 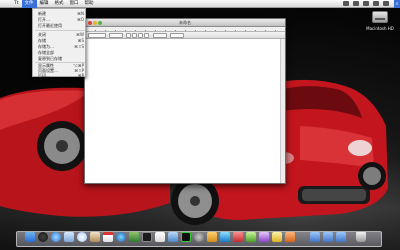 What do you see at coordinates (44, 4) in the screenshot?
I see `menu-edit: 编辑` at bounding box center [44, 4].